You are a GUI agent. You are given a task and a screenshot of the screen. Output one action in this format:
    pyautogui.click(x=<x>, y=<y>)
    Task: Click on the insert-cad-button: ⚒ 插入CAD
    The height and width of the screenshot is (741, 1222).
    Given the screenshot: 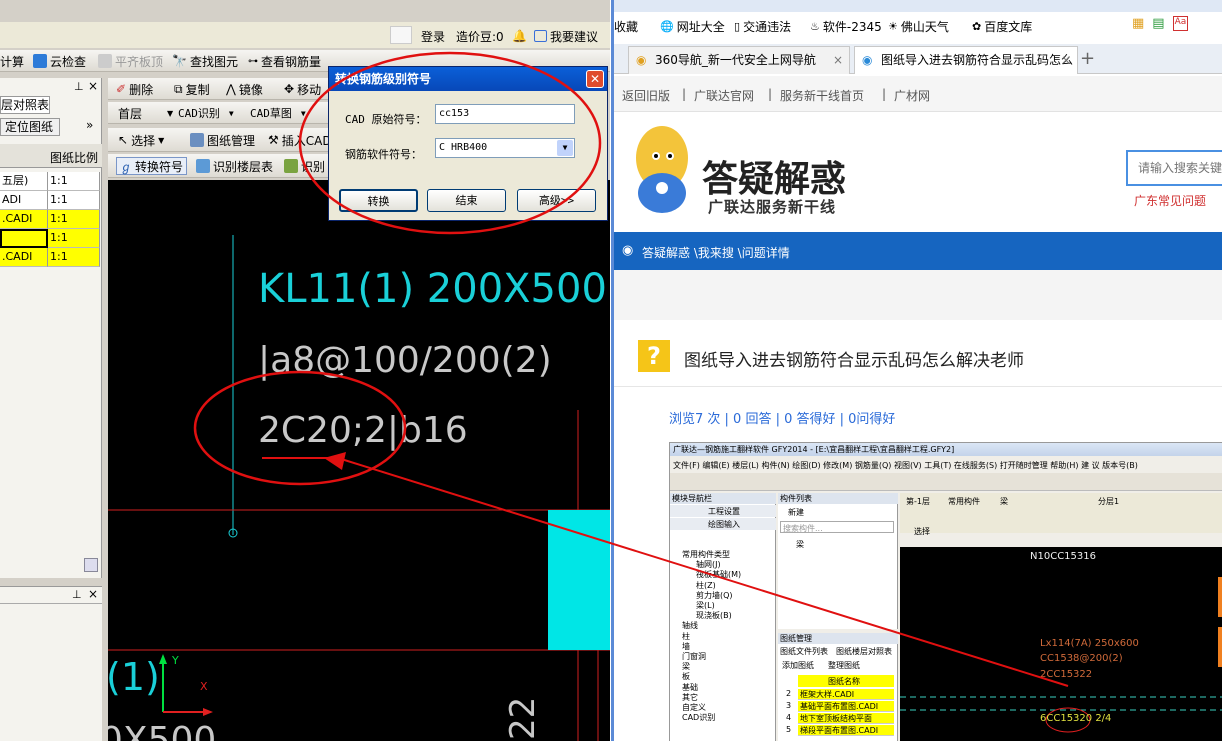 What is the action you would take?
    pyautogui.click(x=300, y=140)
    